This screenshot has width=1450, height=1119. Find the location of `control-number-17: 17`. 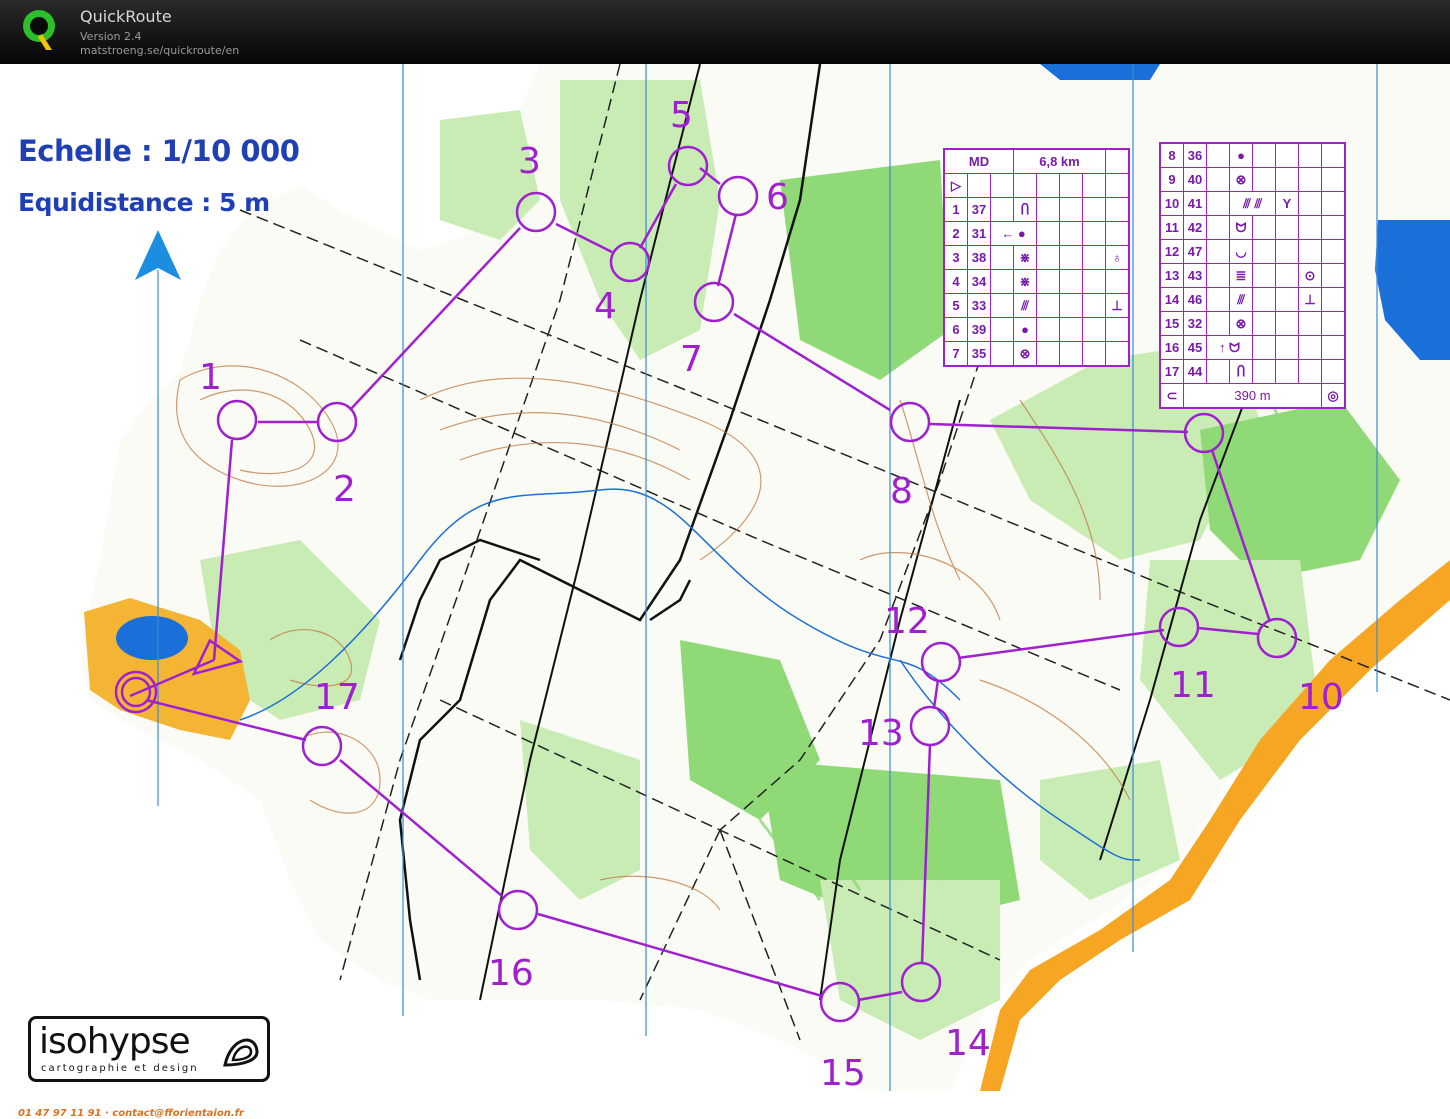

control-number-17: 17 is located at coordinates (337, 697).